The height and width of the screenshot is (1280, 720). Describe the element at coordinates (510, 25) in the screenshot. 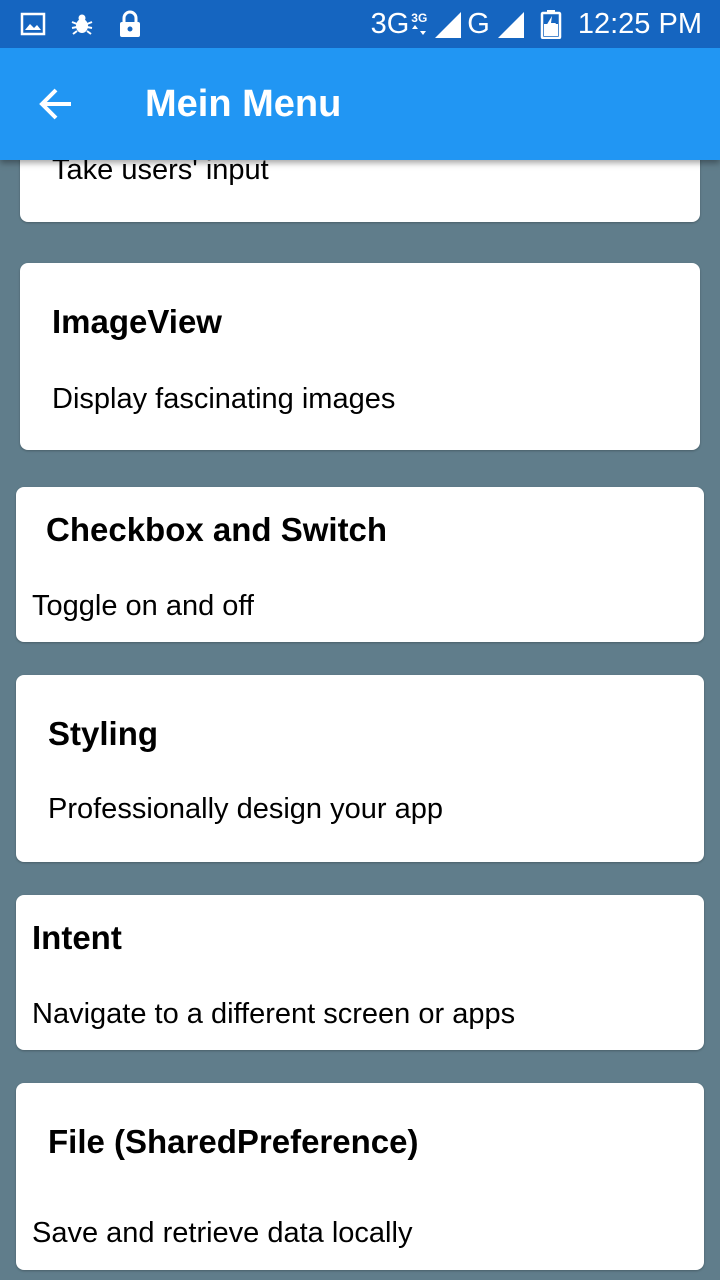

I see `signal-icon-secondary` at that location.